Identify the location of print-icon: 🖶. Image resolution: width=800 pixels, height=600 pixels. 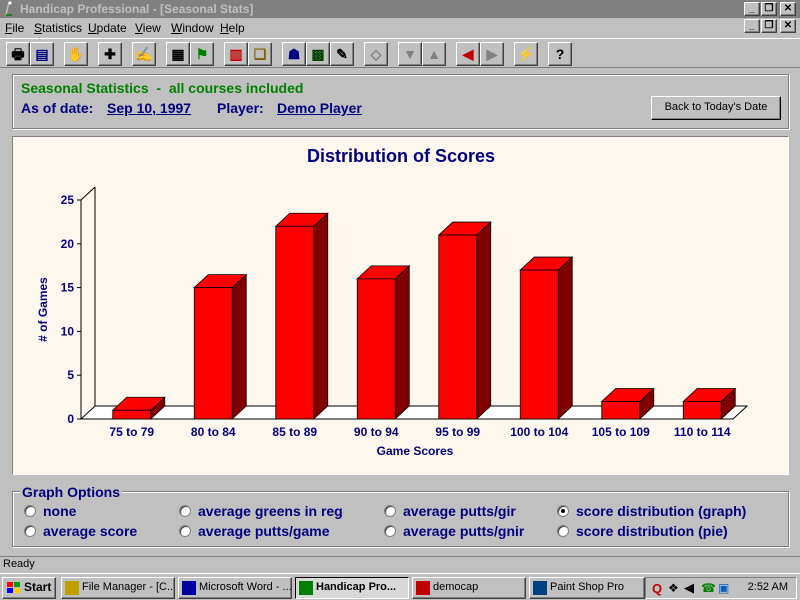
(18, 54).